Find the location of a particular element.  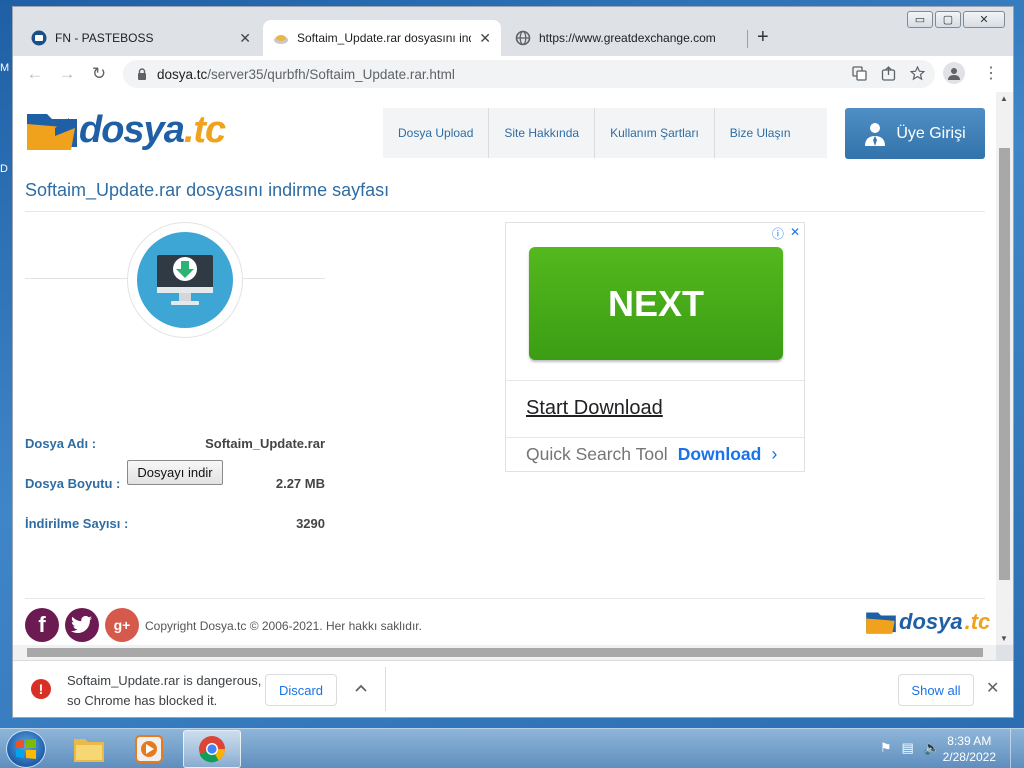

tab-pasteboss: FN - PASTEBOSS ✕ is located at coordinates (141, 38).